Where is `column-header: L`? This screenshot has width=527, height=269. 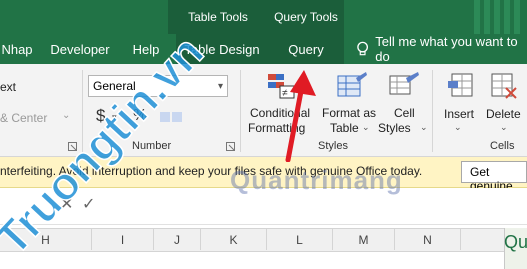
column-header: L is located at coordinates (300, 239).